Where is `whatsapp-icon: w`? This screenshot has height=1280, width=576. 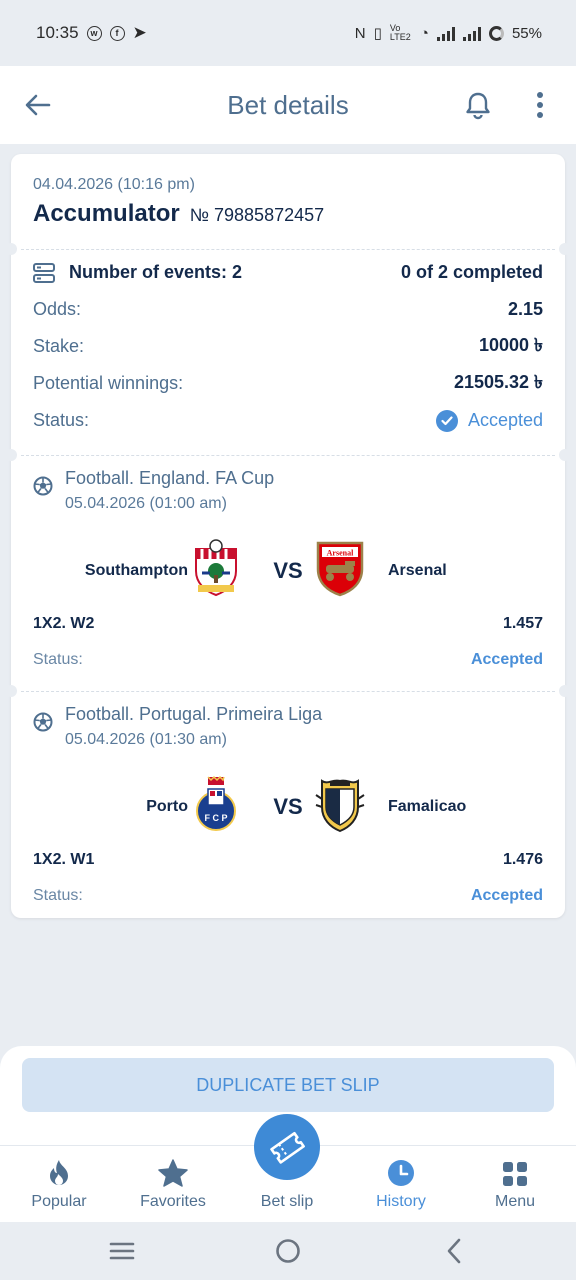
whatsapp-icon: w is located at coordinates (94, 33).